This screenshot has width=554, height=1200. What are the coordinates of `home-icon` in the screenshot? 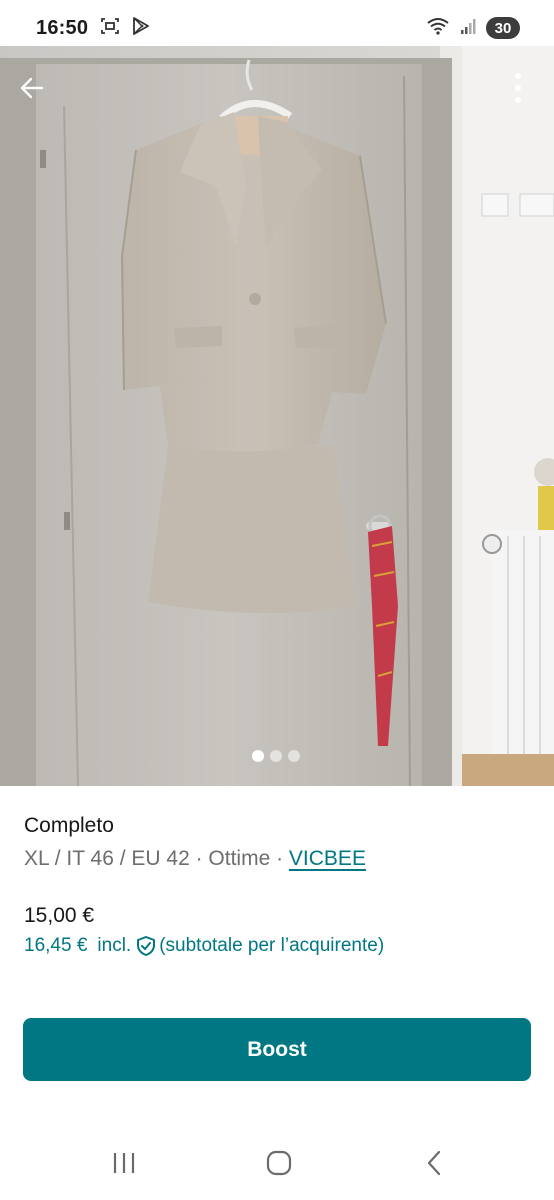 It's located at (279, 1165).